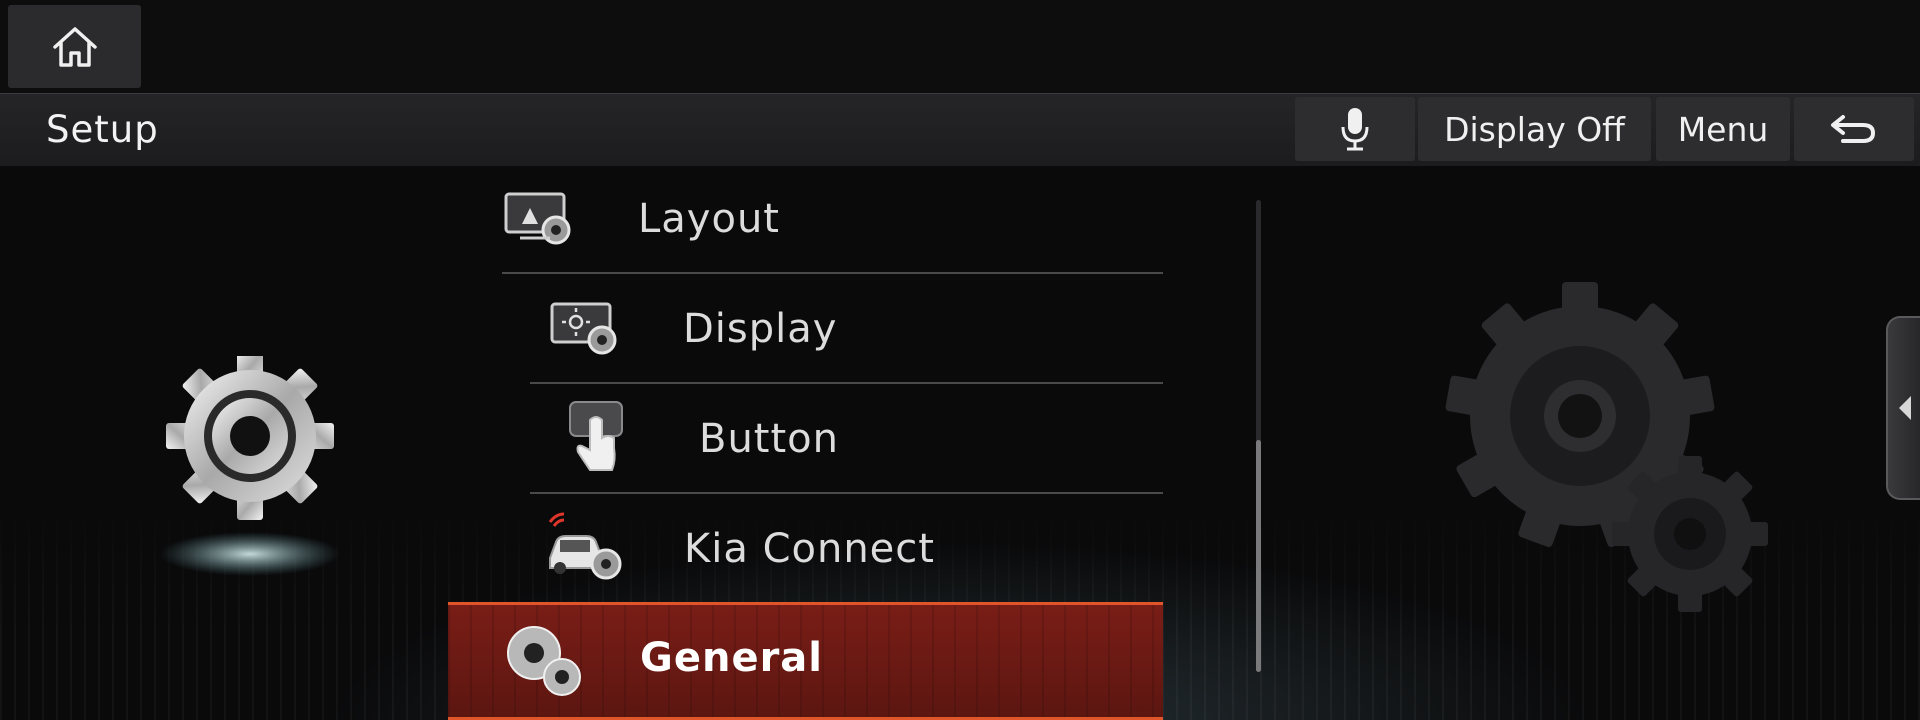 The width and height of the screenshot is (1920, 720). What do you see at coordinates (769, 439) in the screenshot?
I see `list-item-label: Button` at bounding box center [769, 439].